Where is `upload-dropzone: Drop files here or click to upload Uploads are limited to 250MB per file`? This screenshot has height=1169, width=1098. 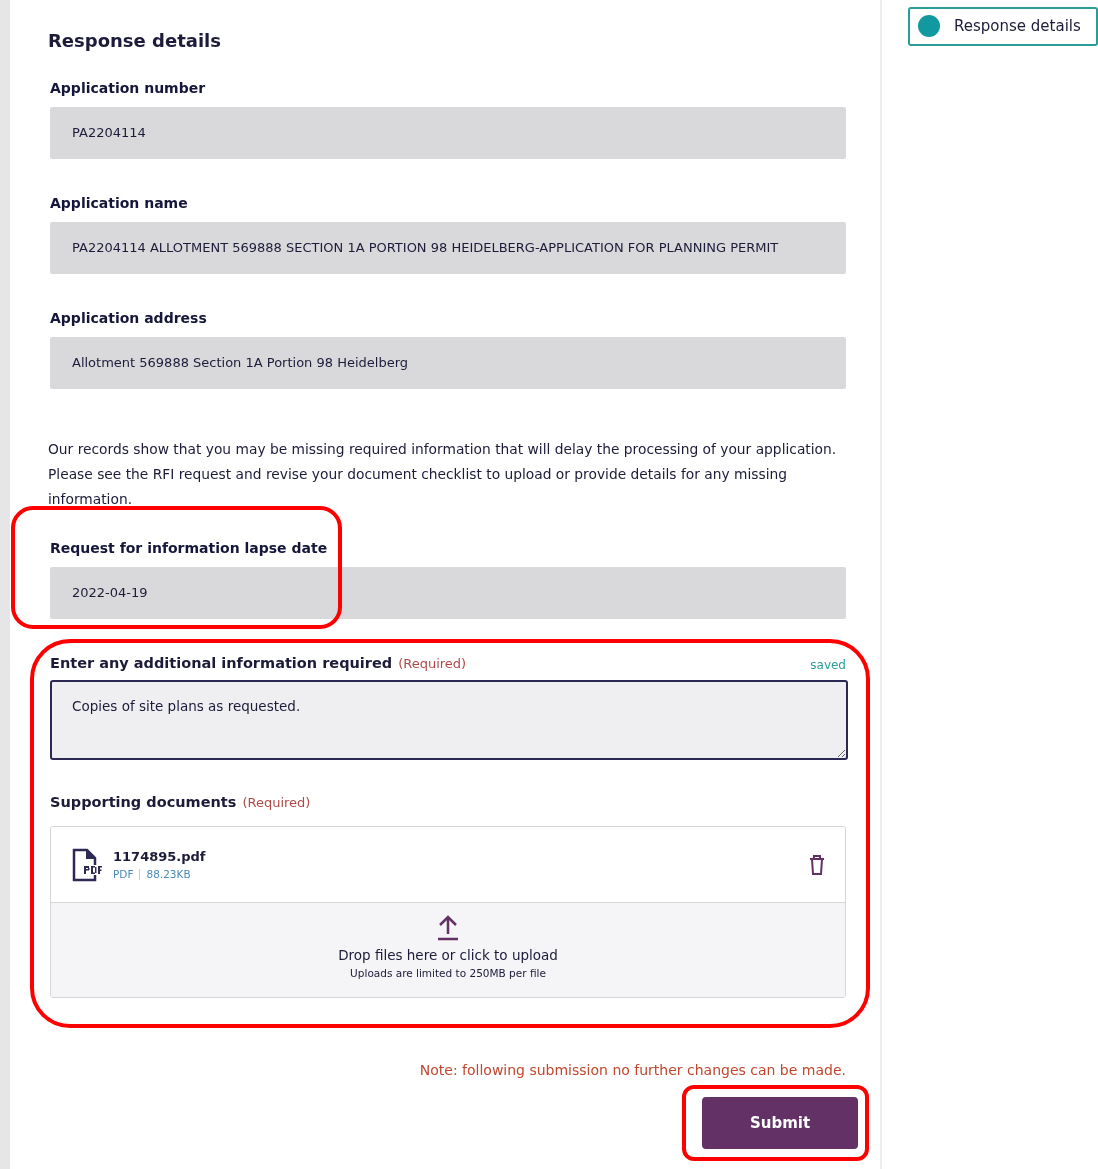 upload-dropzone: Drop files here or click to upload Uploads are limited to 250MB per file is located at coordinates (448, 950).